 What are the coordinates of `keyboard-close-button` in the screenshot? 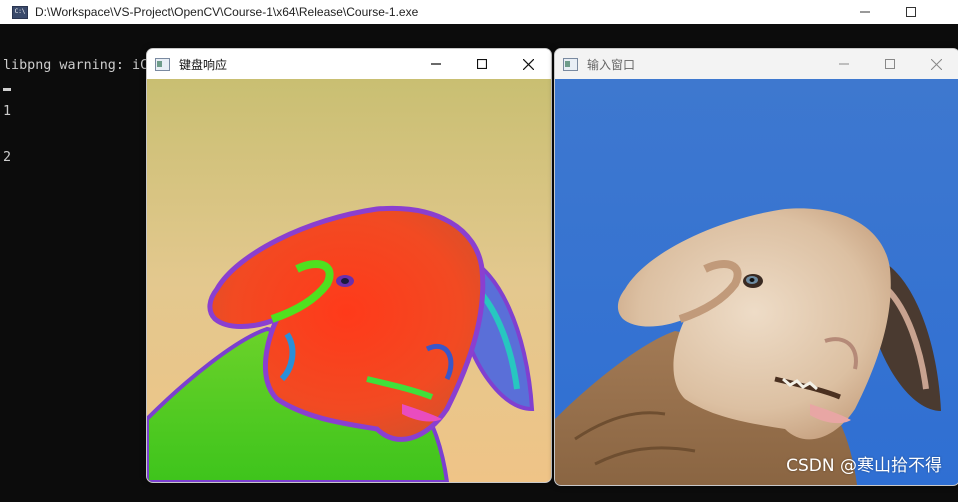 It's located at (528, 64).